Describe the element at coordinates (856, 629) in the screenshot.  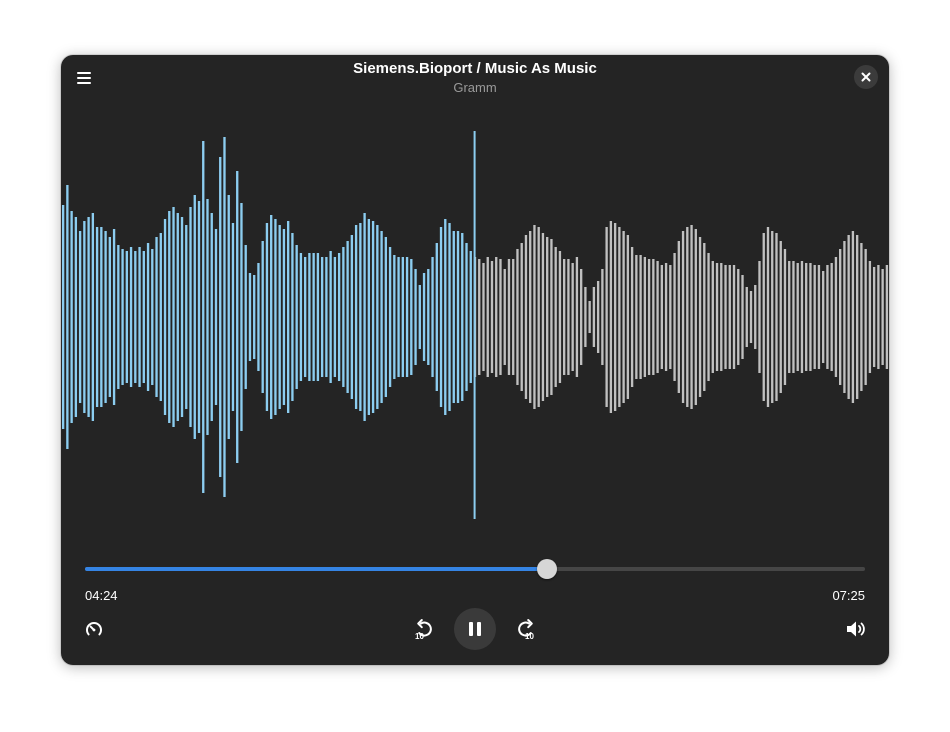
I see `volume-button` at that location.